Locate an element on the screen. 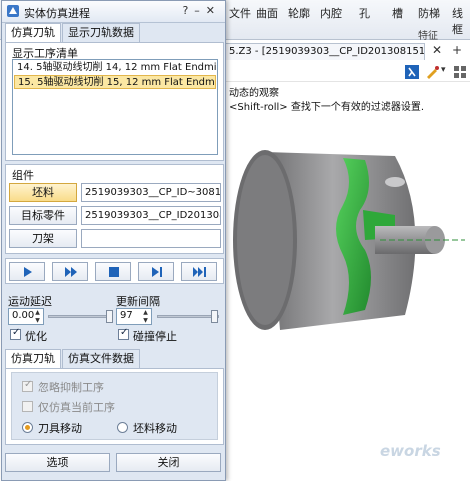  delay-spinner: 0.00 ▲ ▼ is located at coordinates (26, 316).